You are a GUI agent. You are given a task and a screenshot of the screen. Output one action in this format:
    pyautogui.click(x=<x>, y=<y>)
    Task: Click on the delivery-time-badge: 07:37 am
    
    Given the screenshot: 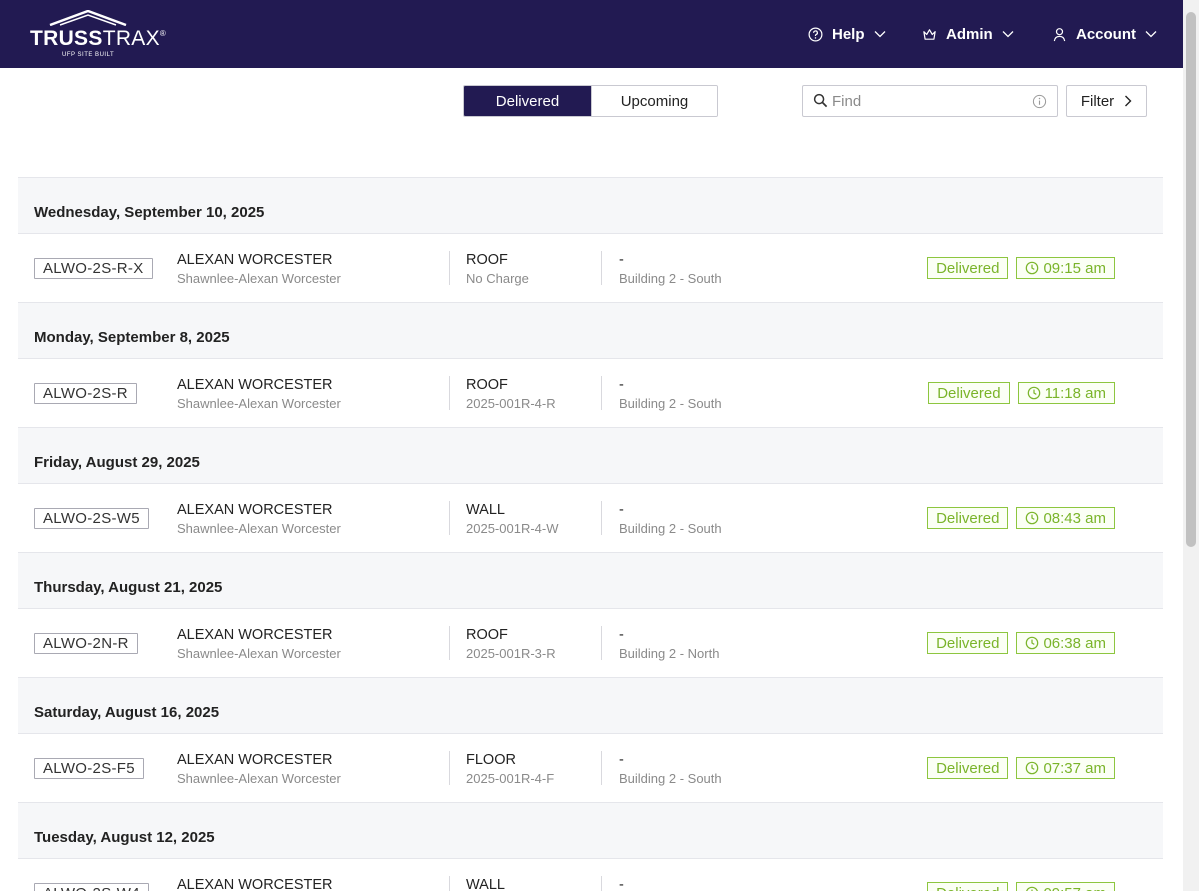 What is the action you would take?
    pyautogui.click(x=1065, y=768)
    